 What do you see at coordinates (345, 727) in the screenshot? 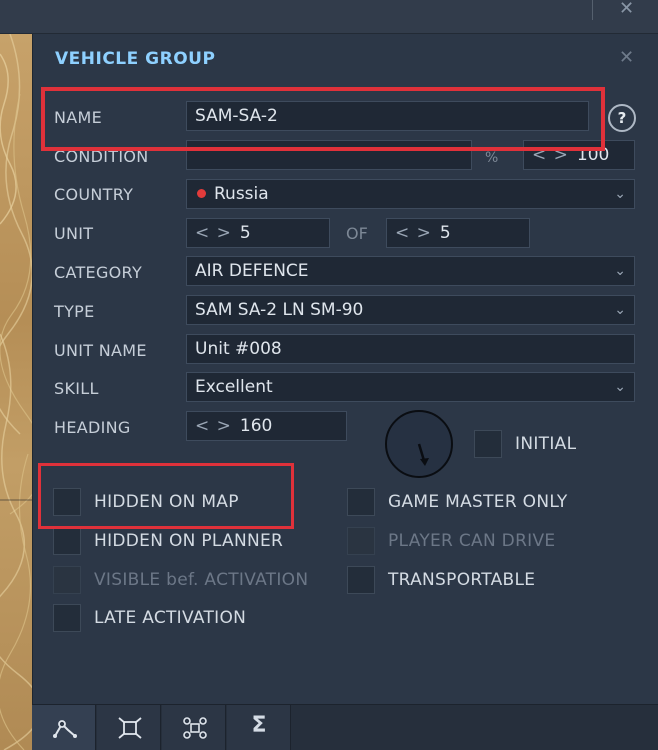
I see `bottom-toolbar: Σ` at bounding box center [345, 727].